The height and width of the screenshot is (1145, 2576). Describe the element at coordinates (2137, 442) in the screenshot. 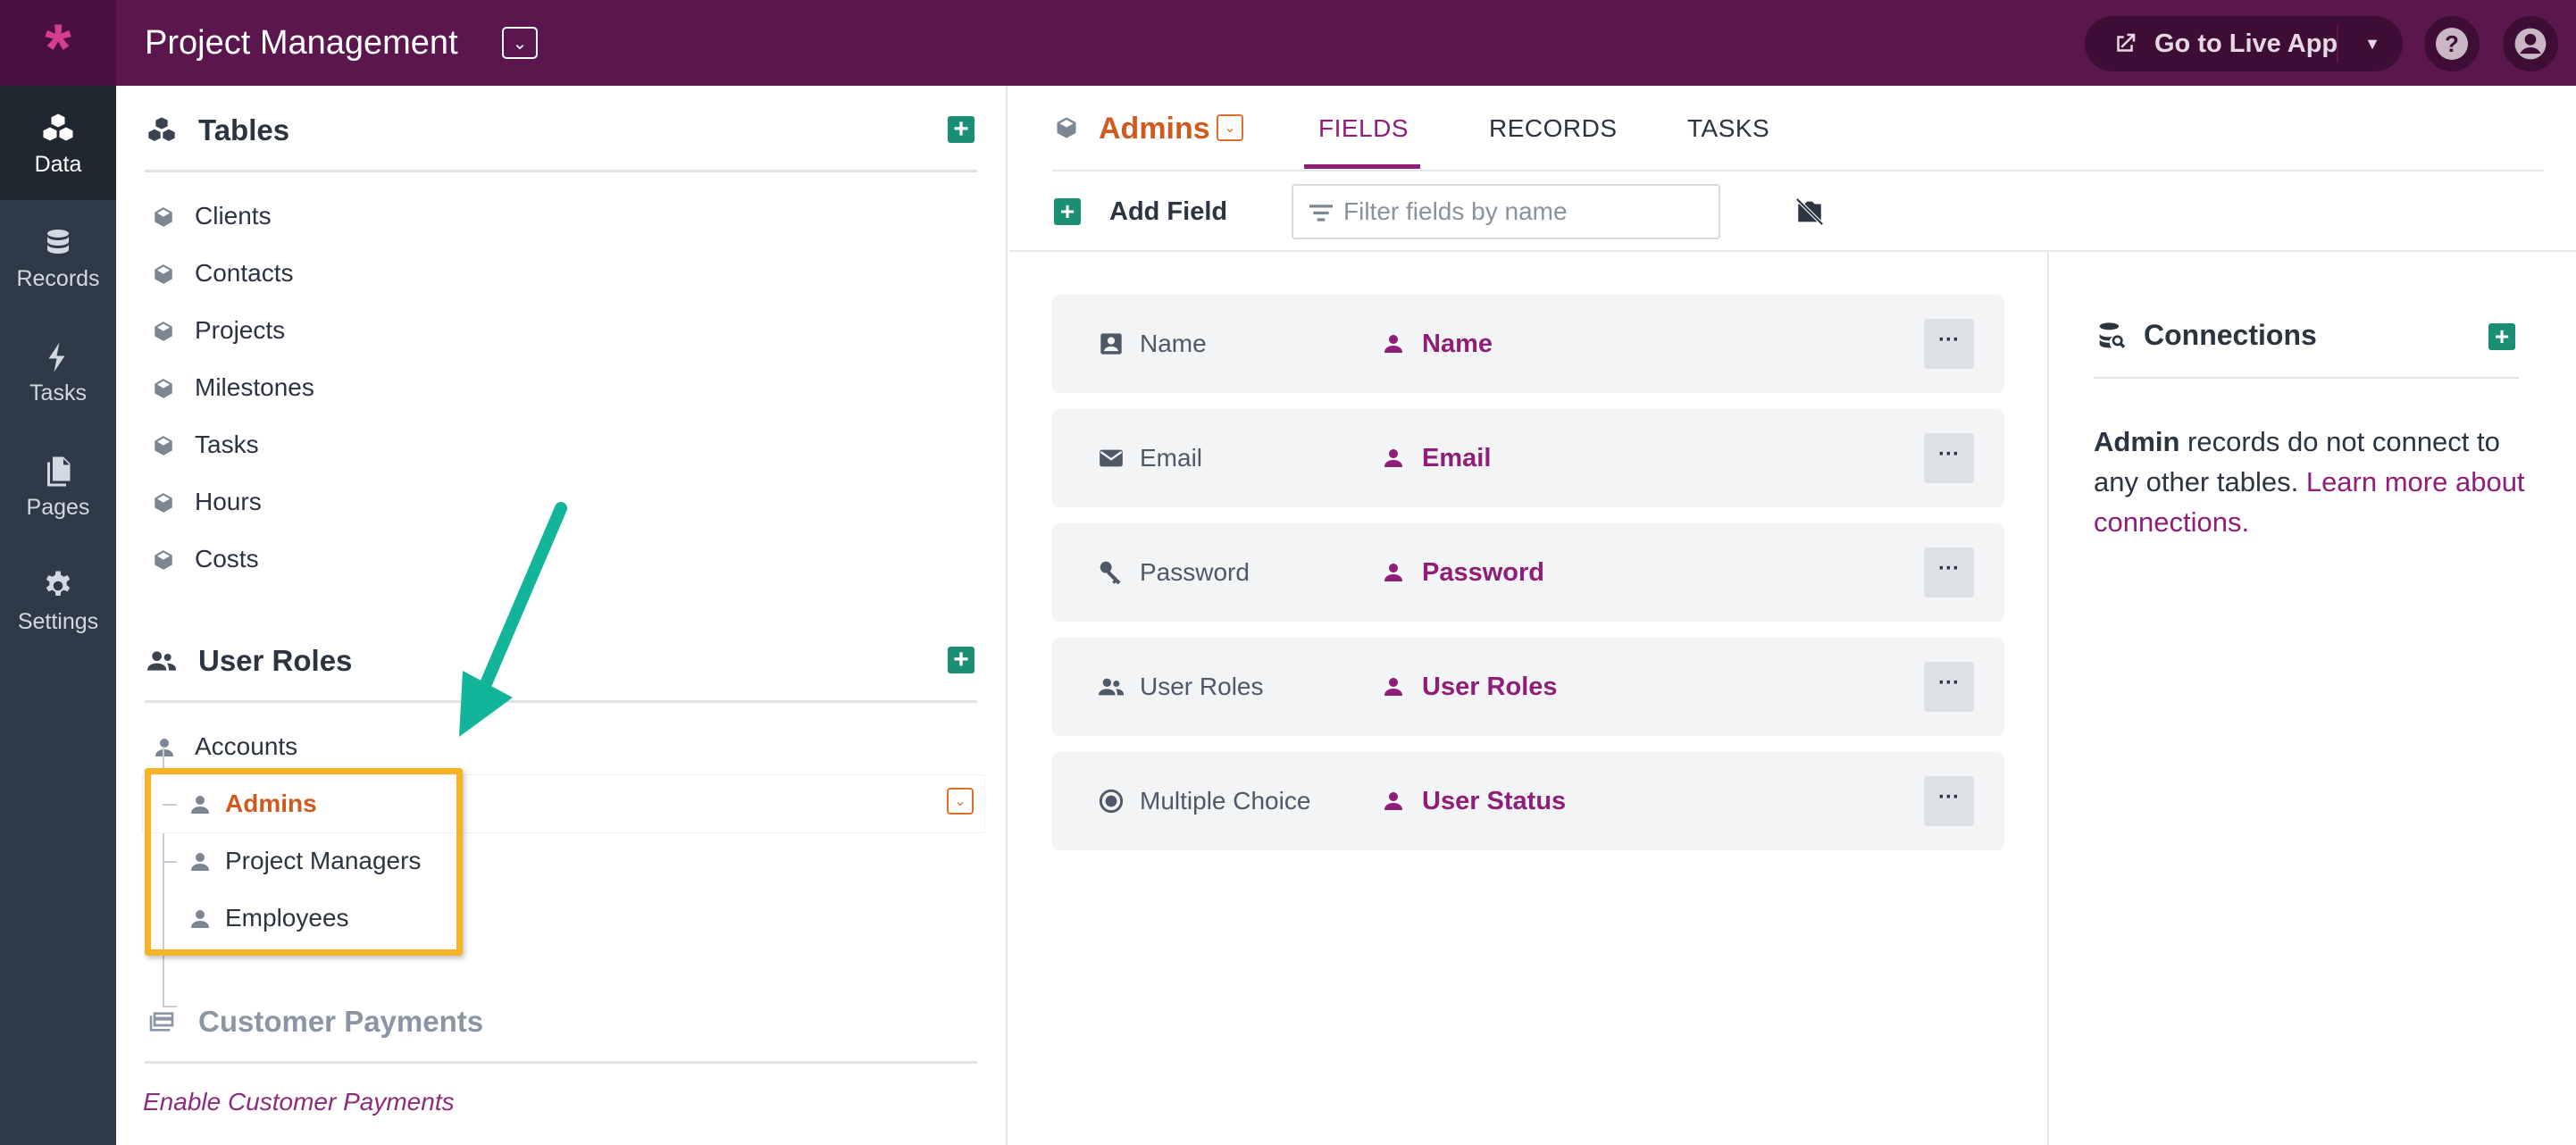

I see `connections-table-name: Admin` at that location.